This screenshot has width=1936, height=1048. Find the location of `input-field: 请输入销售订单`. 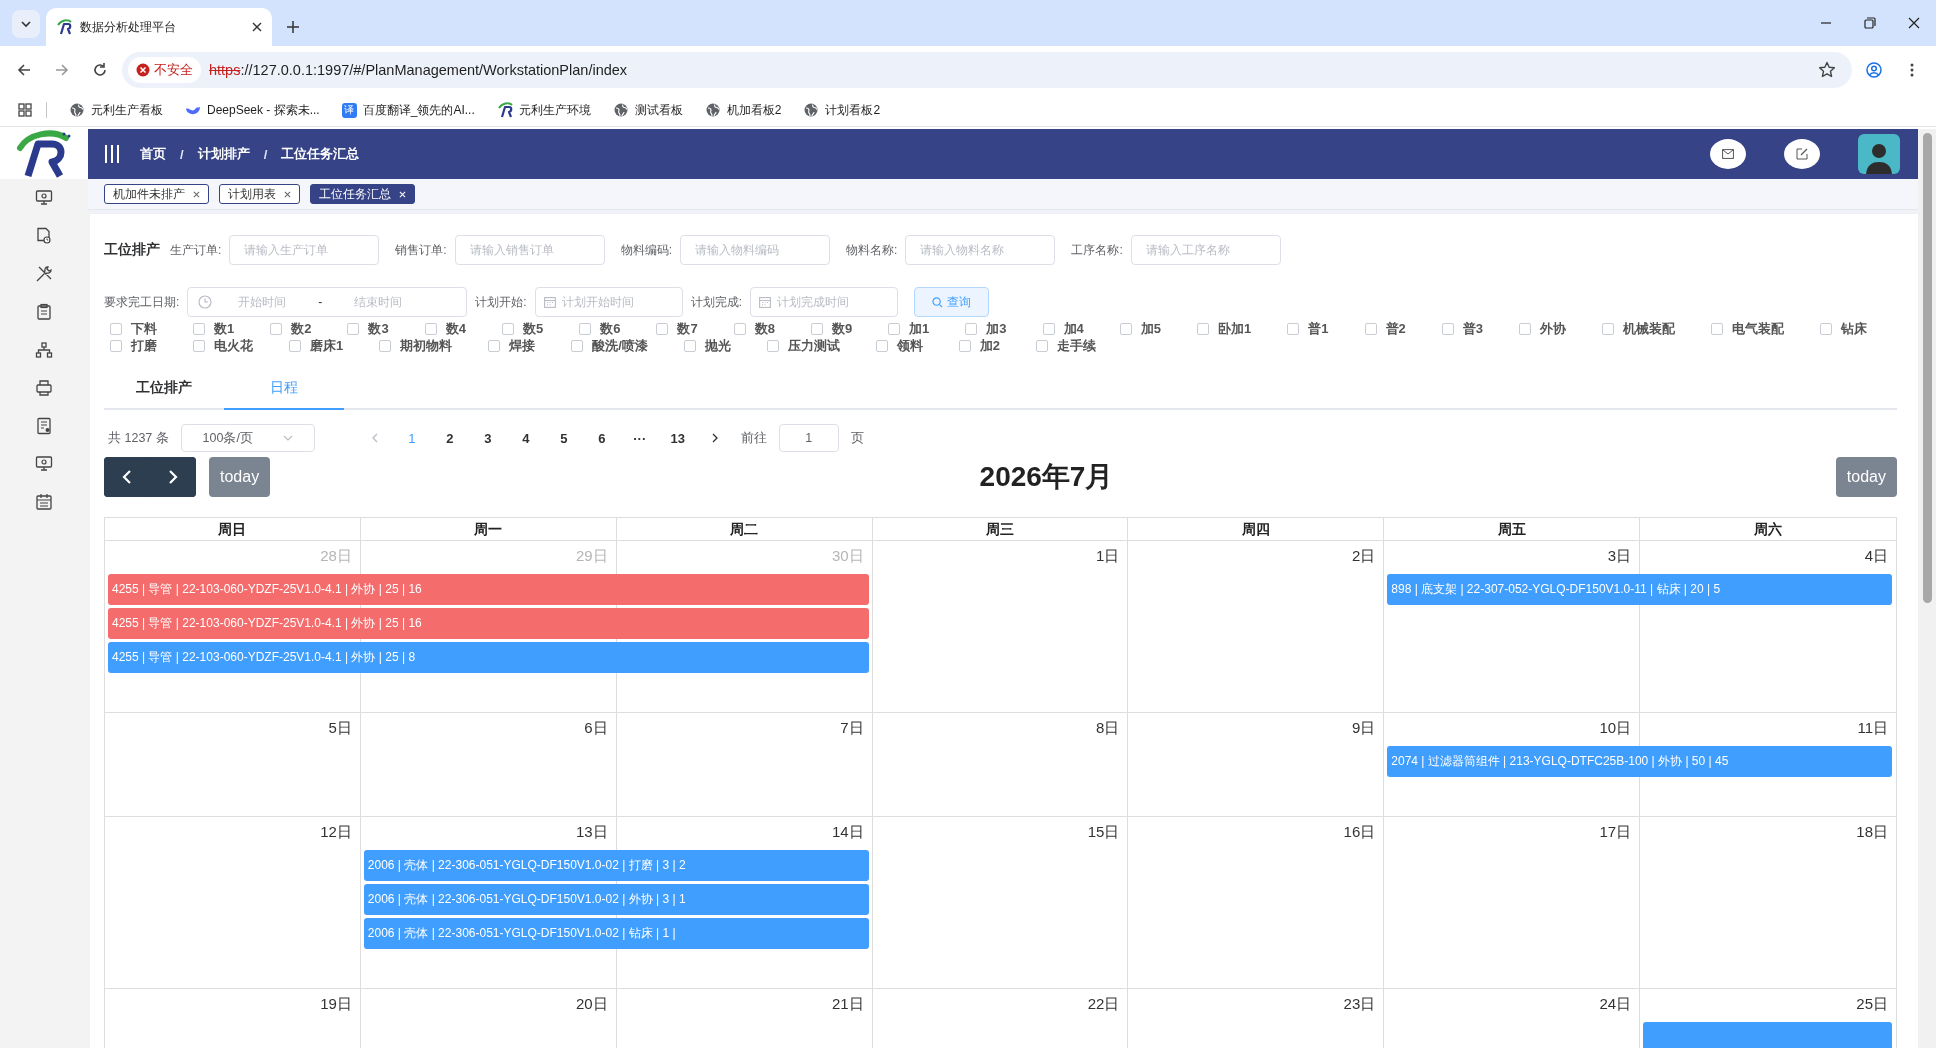

input-field: 请输入销售订单 is located at coordinates (529, 250).